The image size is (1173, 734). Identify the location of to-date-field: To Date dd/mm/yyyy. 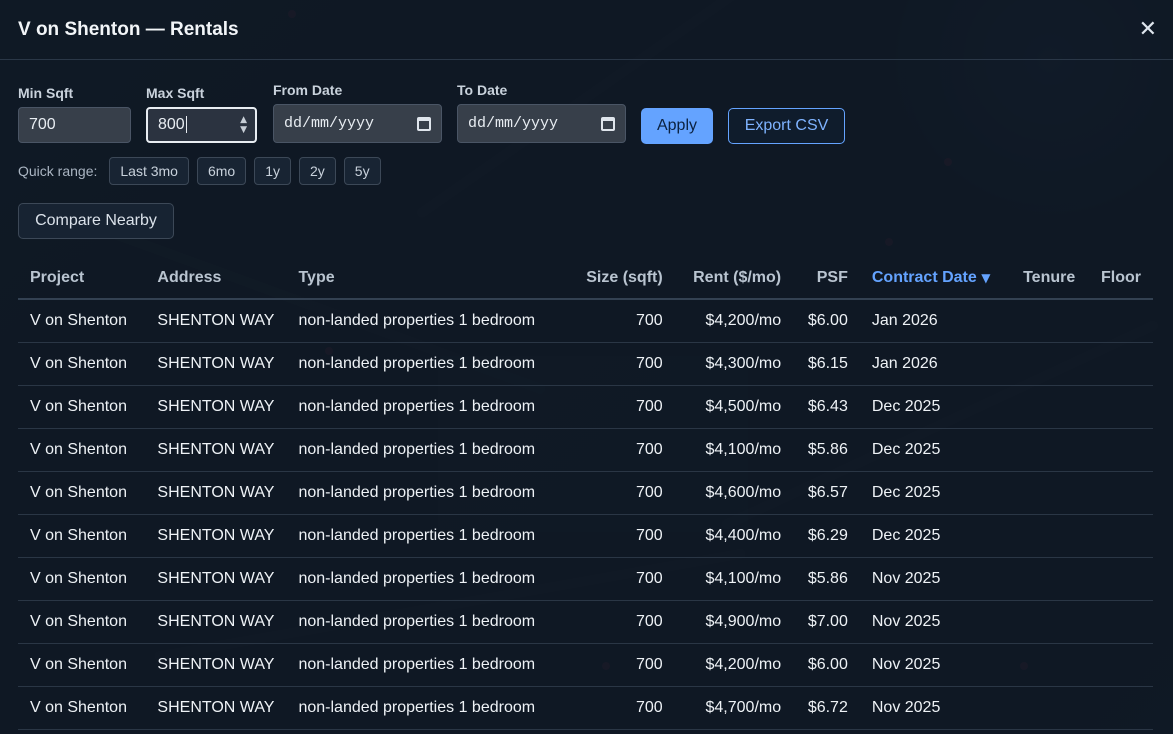
(541, 112).